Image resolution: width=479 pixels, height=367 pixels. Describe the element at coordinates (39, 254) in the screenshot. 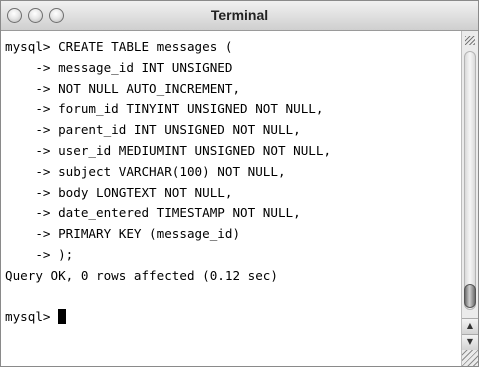

I see `terminal-line: -> );` at that location.